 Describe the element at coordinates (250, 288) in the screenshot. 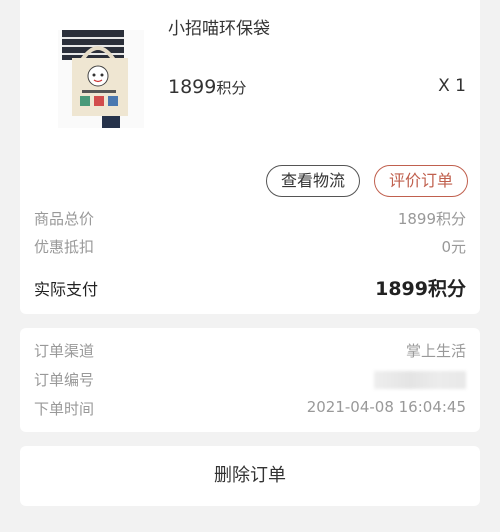

I see `actual-payment-row: 实际支付 1899积分` at that location.